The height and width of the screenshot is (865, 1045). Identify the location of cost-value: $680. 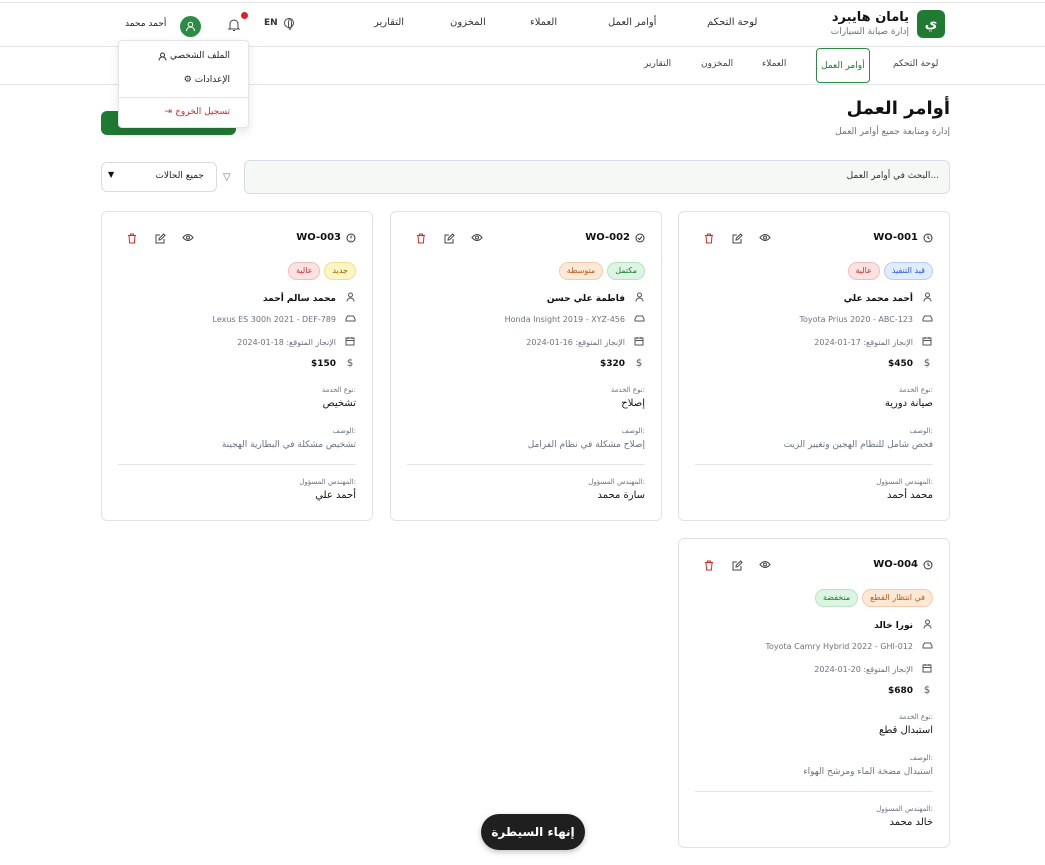
(900, 690).